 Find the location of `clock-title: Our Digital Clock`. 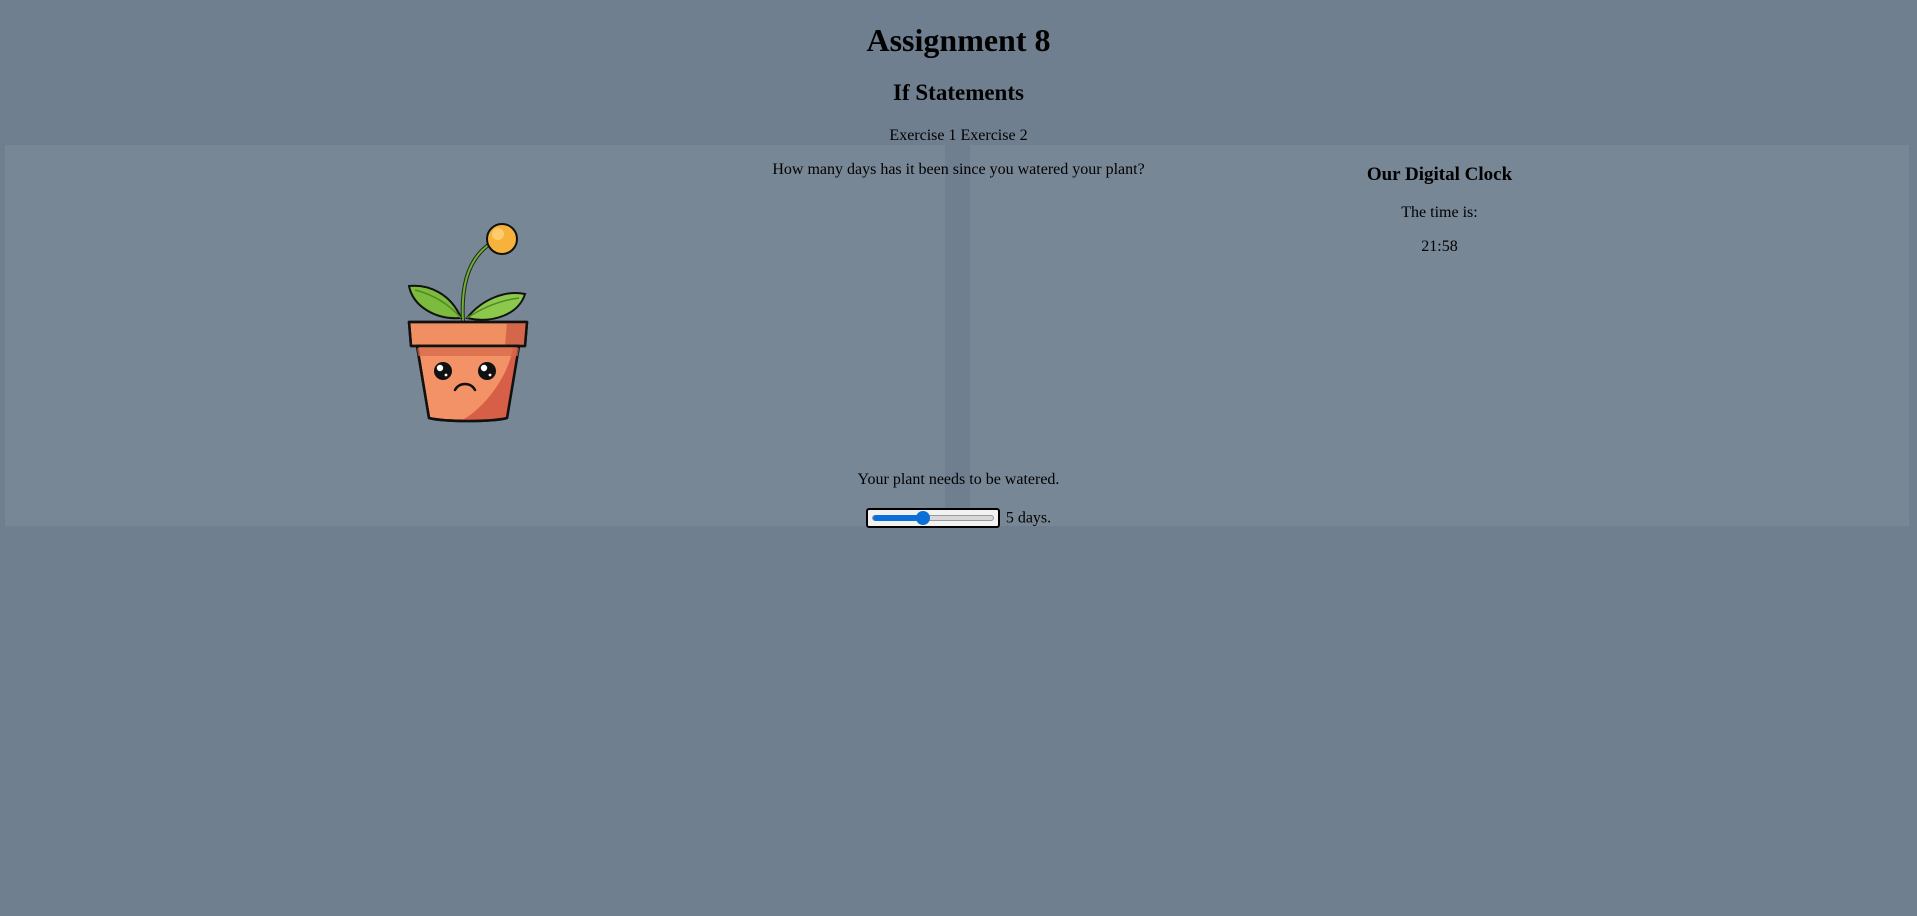

clock-title: Our Digital Clock is located at coordinates (1439, 174).